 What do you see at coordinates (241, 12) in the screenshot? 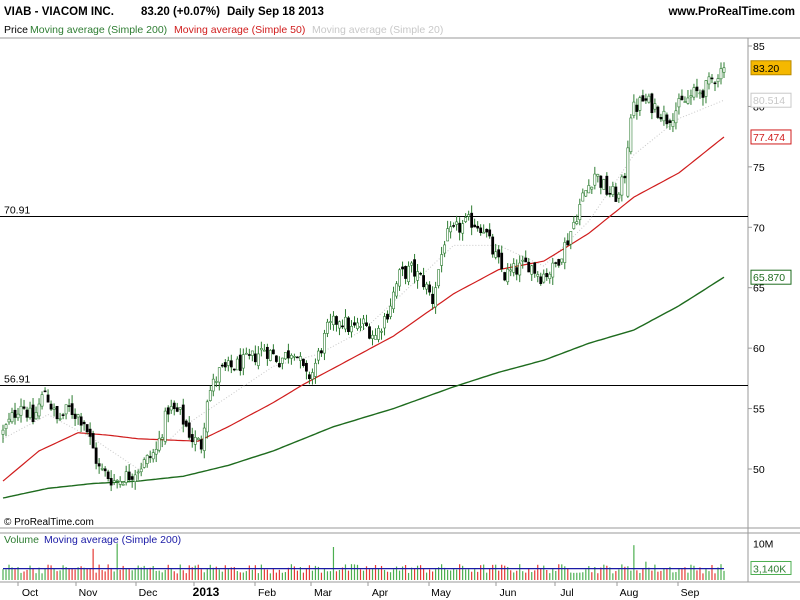
I see `period-label: Daily` at bounding box center [241, 12].